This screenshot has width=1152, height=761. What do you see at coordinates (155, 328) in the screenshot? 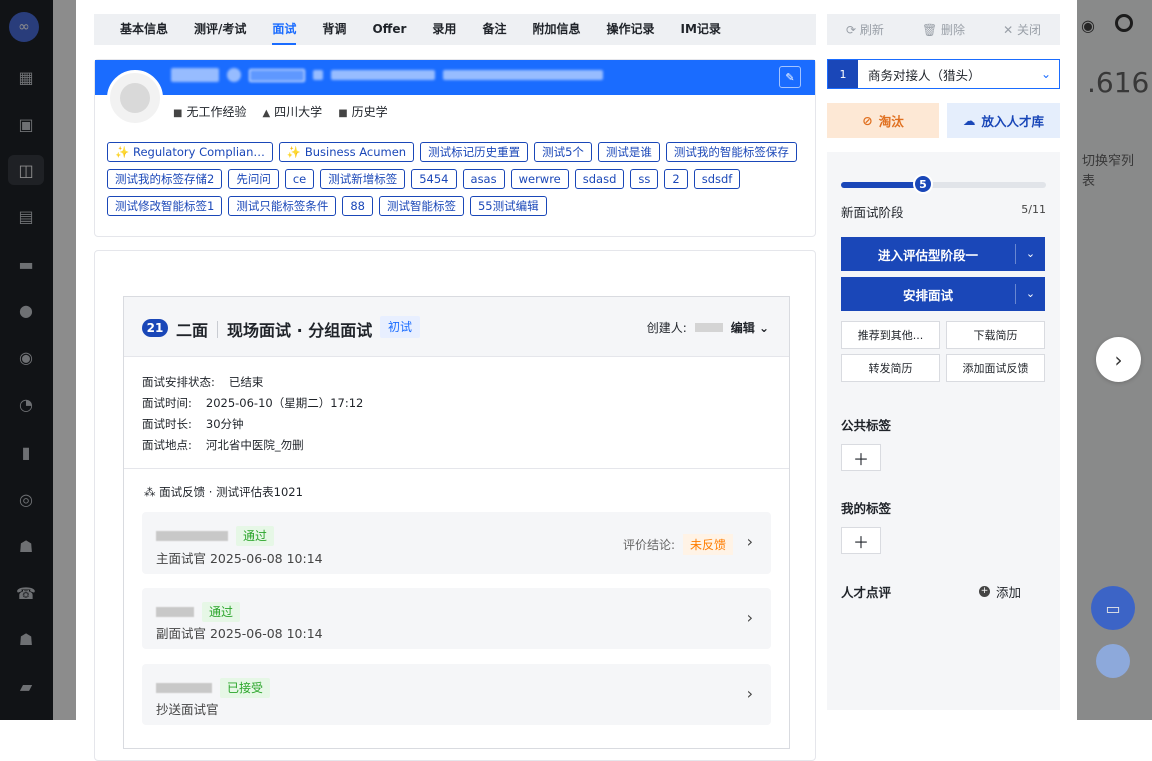
I see `round-badge: 21` at bounding box center [155, 328].